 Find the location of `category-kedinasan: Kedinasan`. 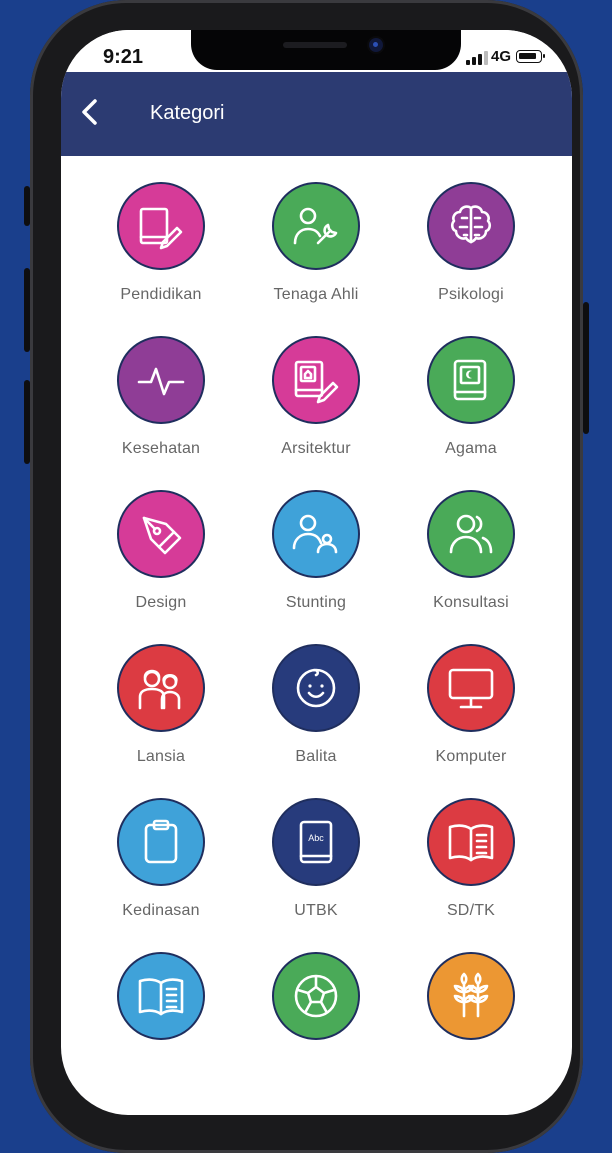

category-kedinasan: Kedinasan is located at coordinates (161, 859).